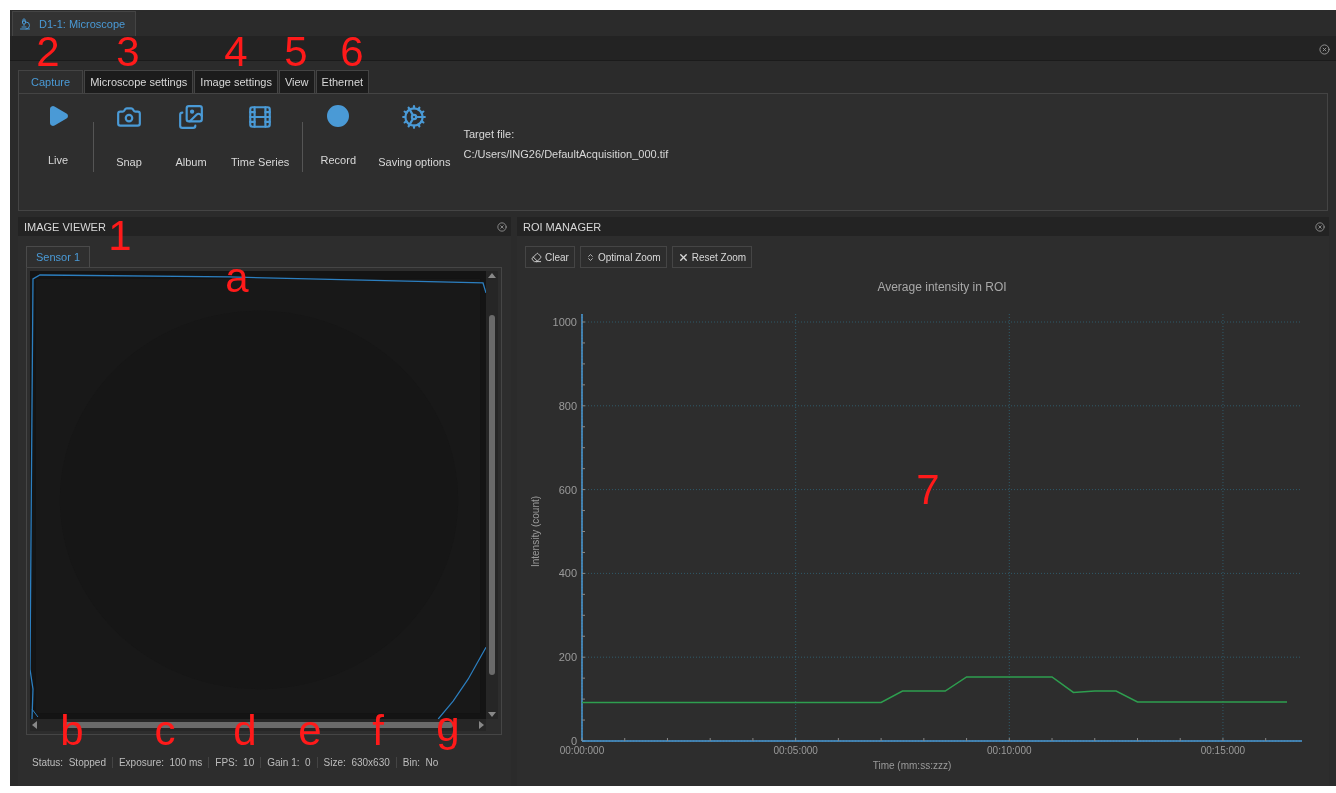  Describe the element at coordinates (1009, 750) in the screenshot. I see `x-tick-label: 00:10:000` at that location.